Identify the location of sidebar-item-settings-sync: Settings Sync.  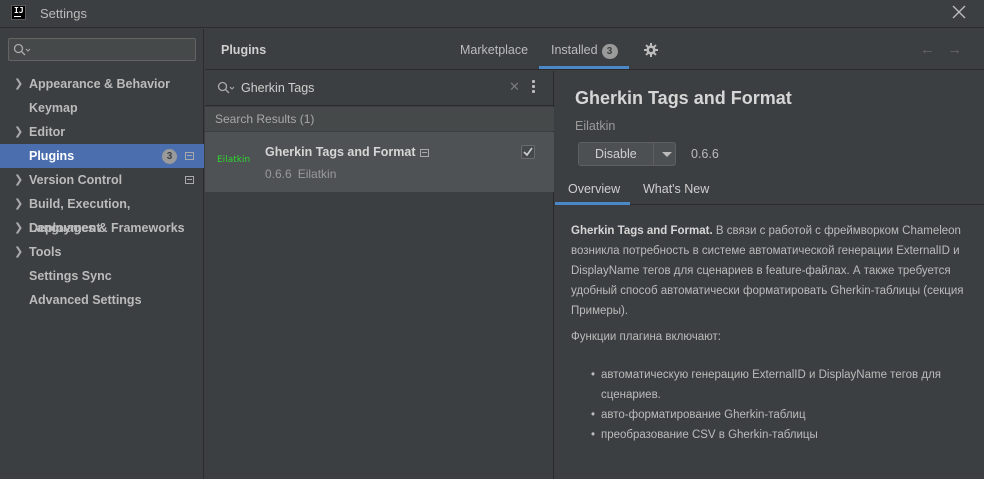
(102, 276).